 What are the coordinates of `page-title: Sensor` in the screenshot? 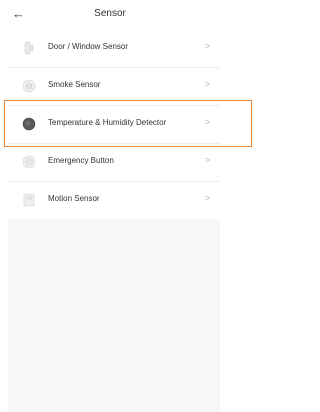 It's located at (110, 13).